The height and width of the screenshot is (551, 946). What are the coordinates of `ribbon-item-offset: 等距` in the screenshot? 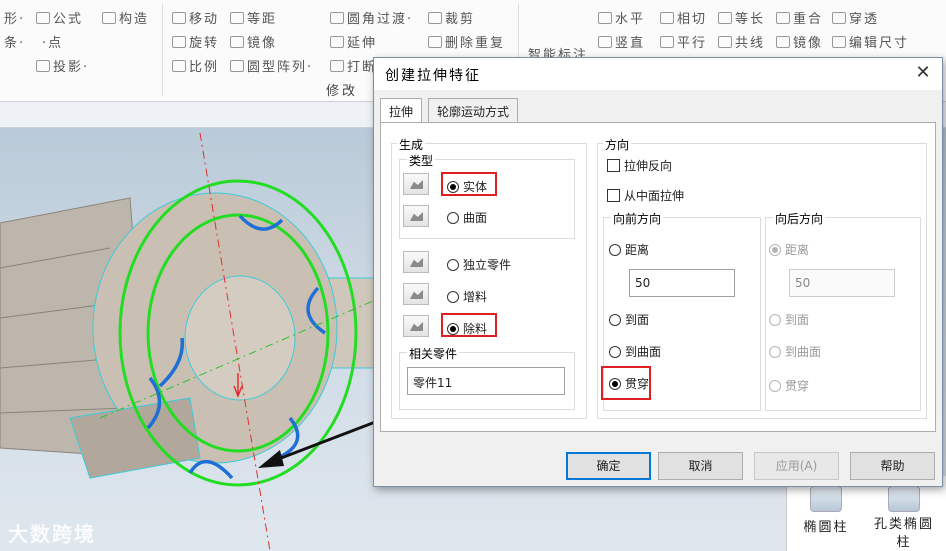 It's located at (253, 17).